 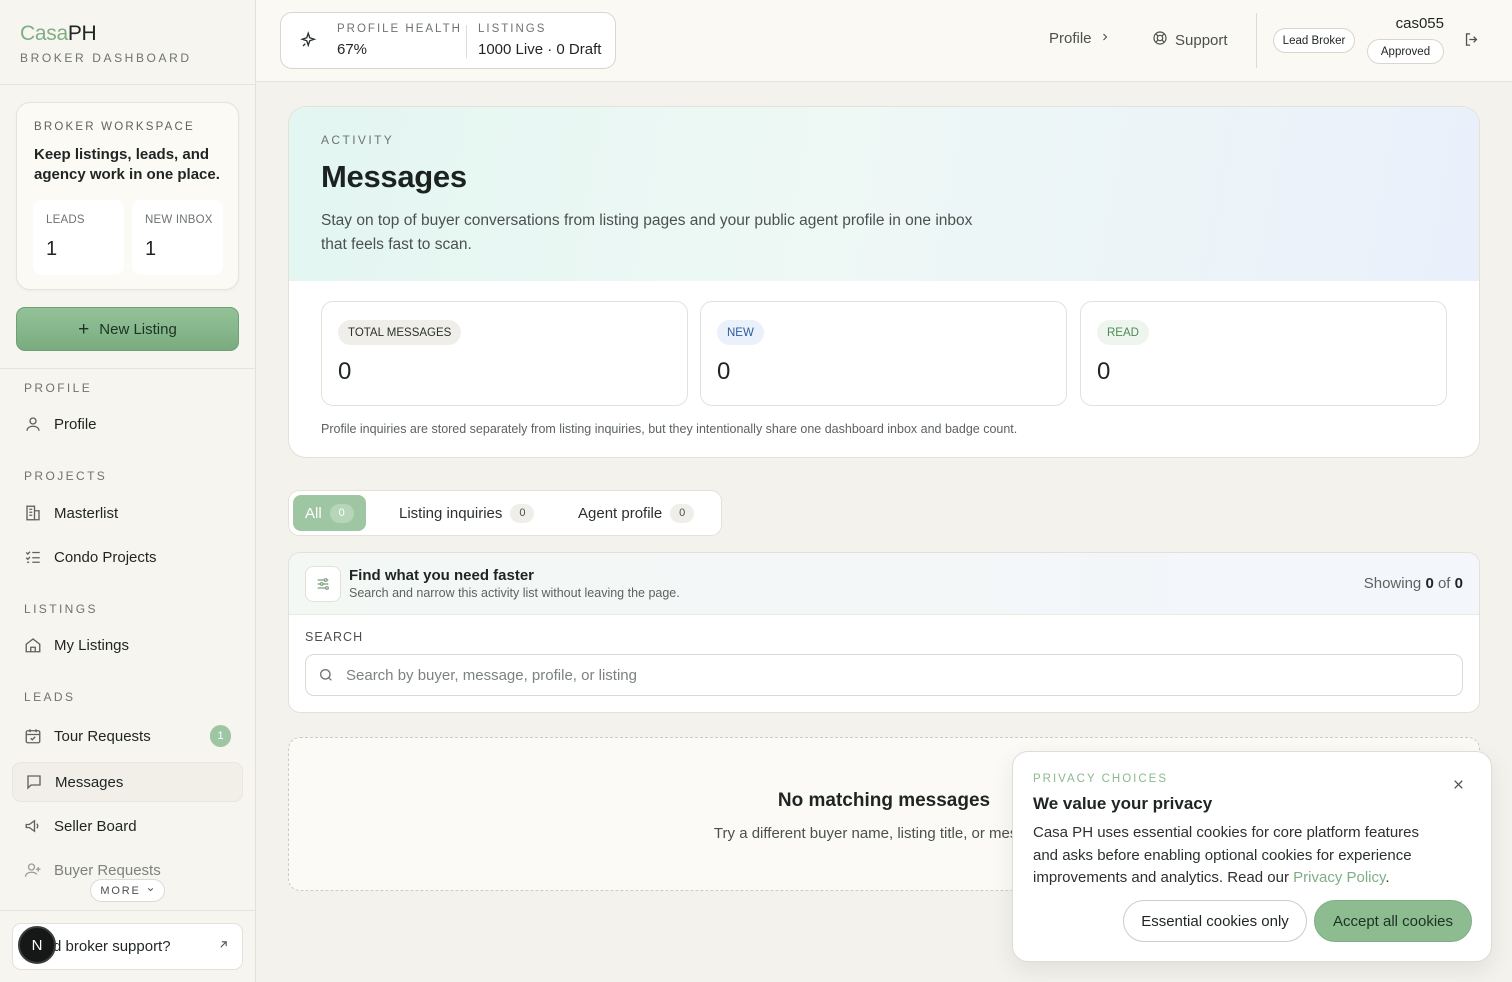 I want to click on new-messages-card: NEW 0, so click(x=883, y=353).